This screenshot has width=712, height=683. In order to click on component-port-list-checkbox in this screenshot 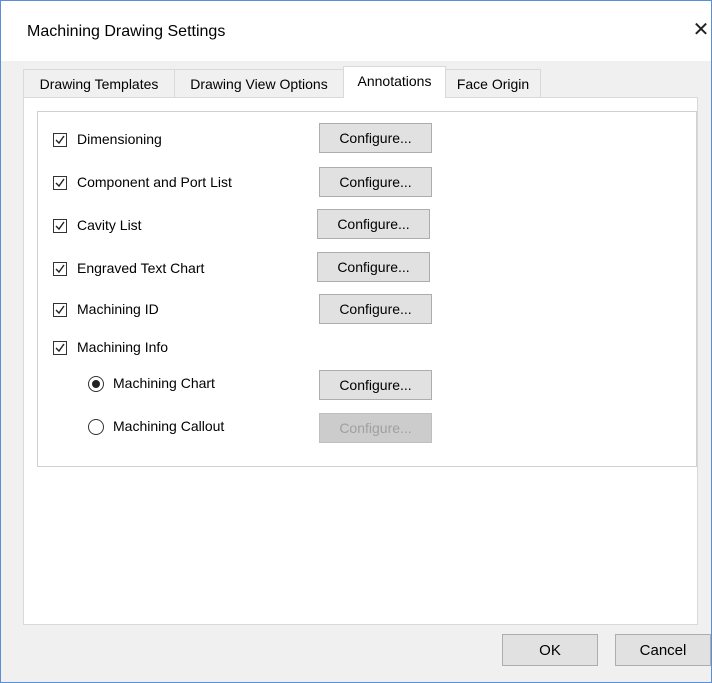, I will do `click(60, 183)`.